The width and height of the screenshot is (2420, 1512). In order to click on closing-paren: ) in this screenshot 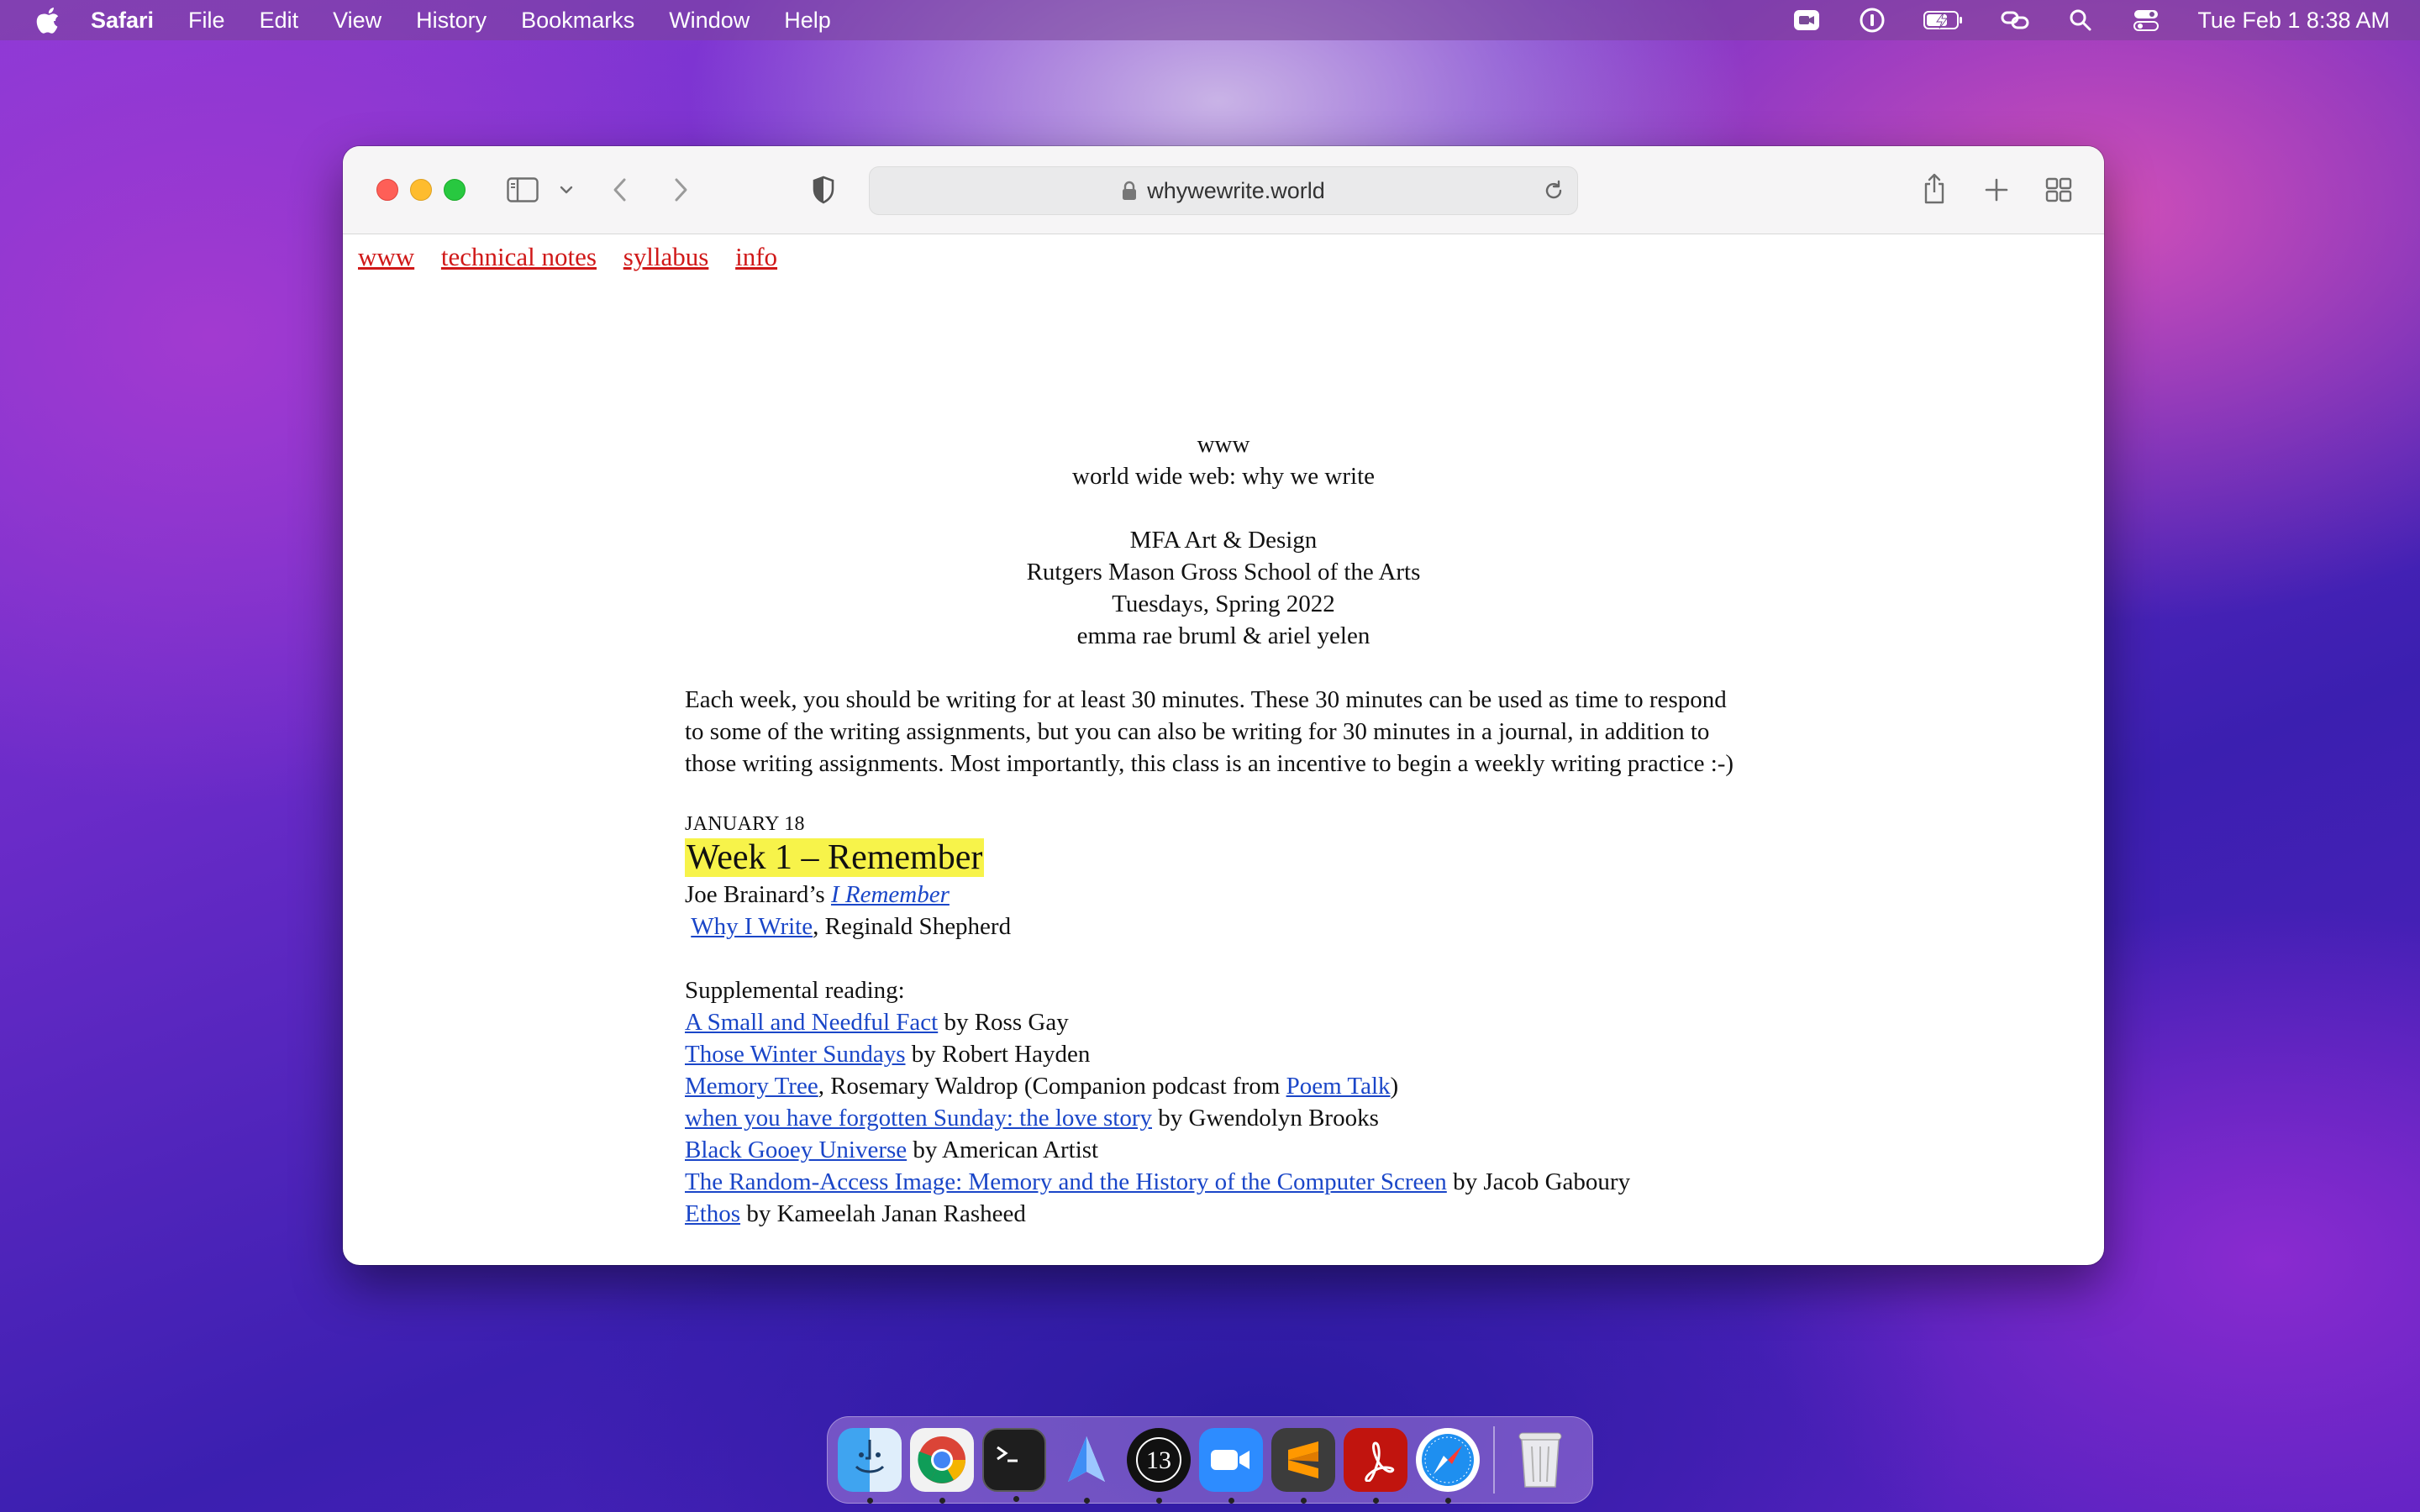, I will do `click(1394, 1086)`.